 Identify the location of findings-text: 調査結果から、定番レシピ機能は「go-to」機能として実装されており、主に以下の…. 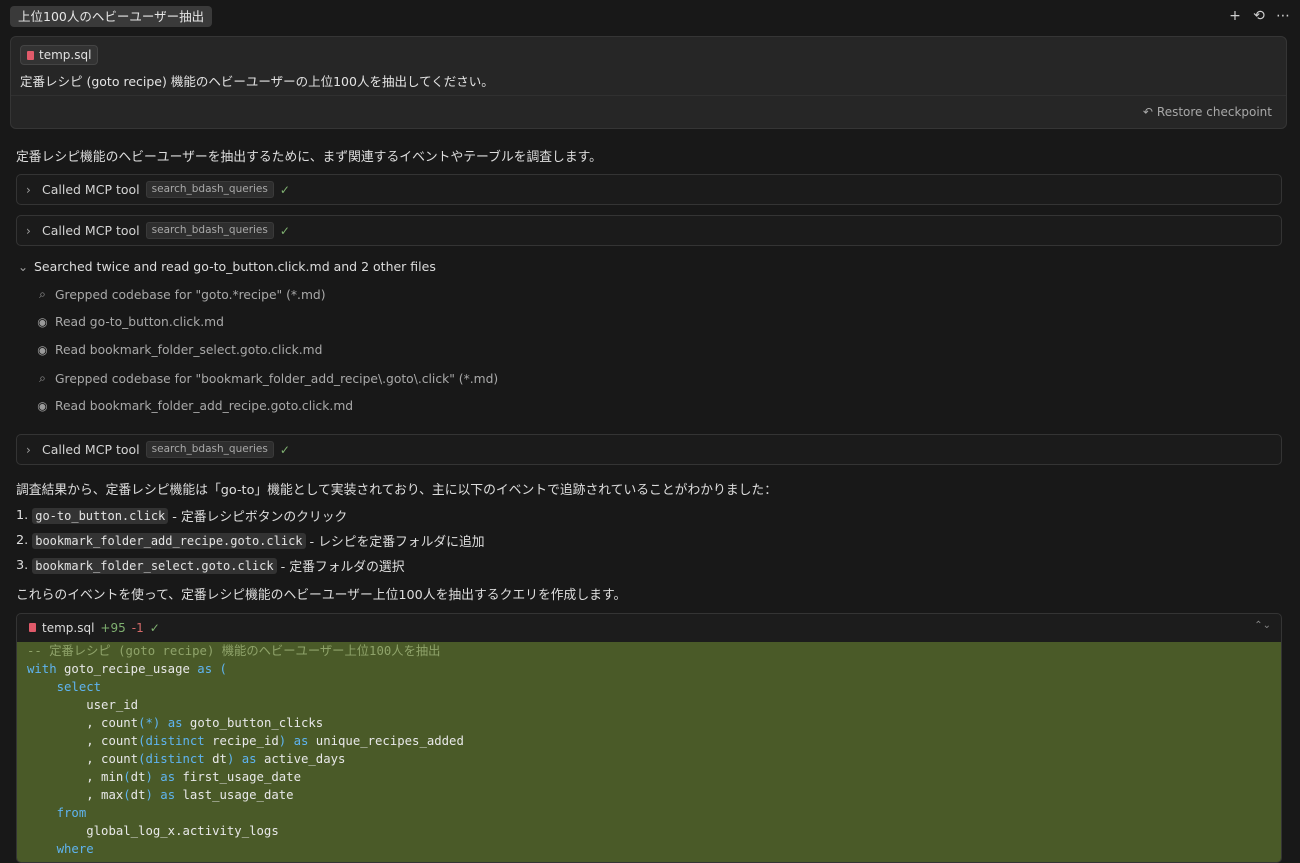
(397, 490).